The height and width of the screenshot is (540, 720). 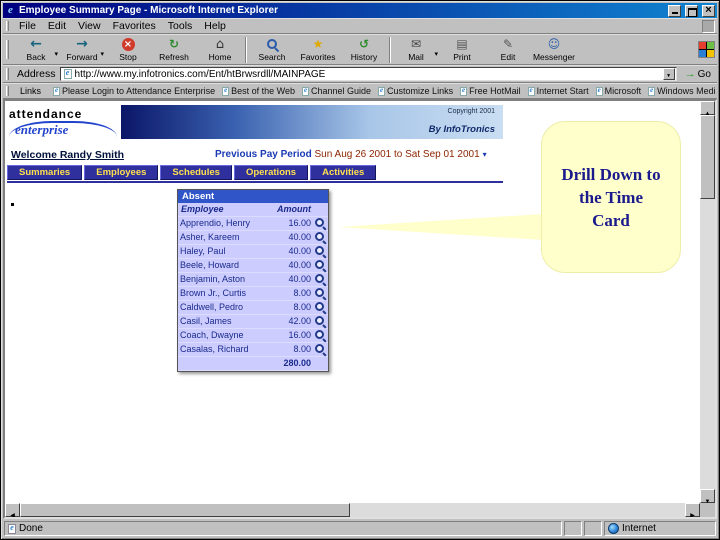 I want to click on employee-row: Casalas, Richard 8.00, so click(x=253, y=349).